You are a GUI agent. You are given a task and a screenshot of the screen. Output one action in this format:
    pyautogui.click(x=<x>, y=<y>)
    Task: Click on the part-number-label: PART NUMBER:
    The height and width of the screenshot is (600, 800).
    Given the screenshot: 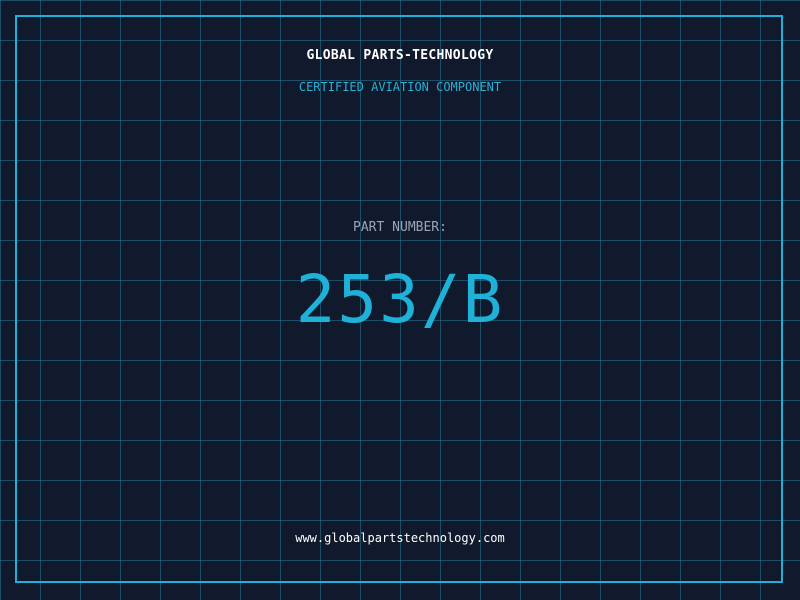 What is the action you would take?
    pyautogui.click(x=400, y=227)
    